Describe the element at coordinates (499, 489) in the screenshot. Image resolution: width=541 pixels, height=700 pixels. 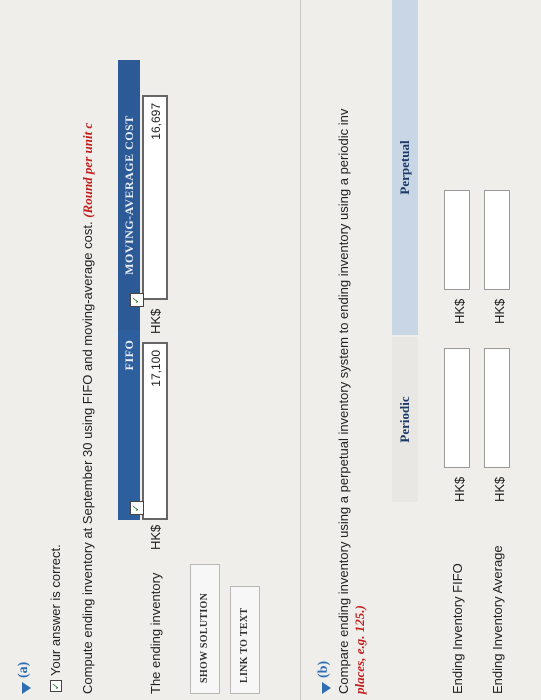
I see `average-periodic-currency: HK$` at that location.